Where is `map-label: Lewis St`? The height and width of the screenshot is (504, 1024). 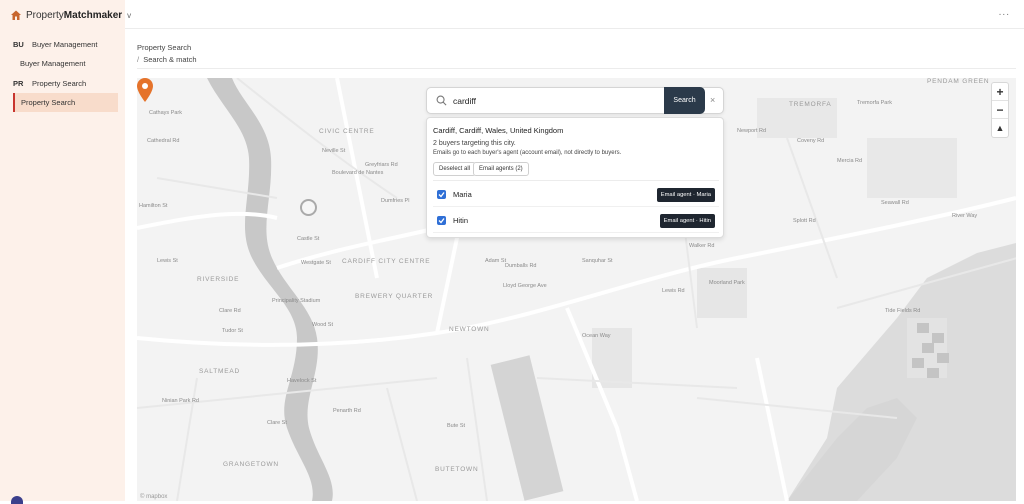 map-label: Lewis St is located at coordinates (167, 261).